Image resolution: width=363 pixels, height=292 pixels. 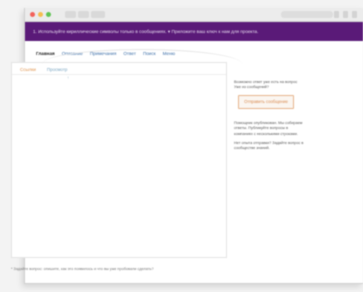 What do you see at coordinates (32, 14) in the screenshot?
I see `close-window-icon` at bounding box center [32, 14].